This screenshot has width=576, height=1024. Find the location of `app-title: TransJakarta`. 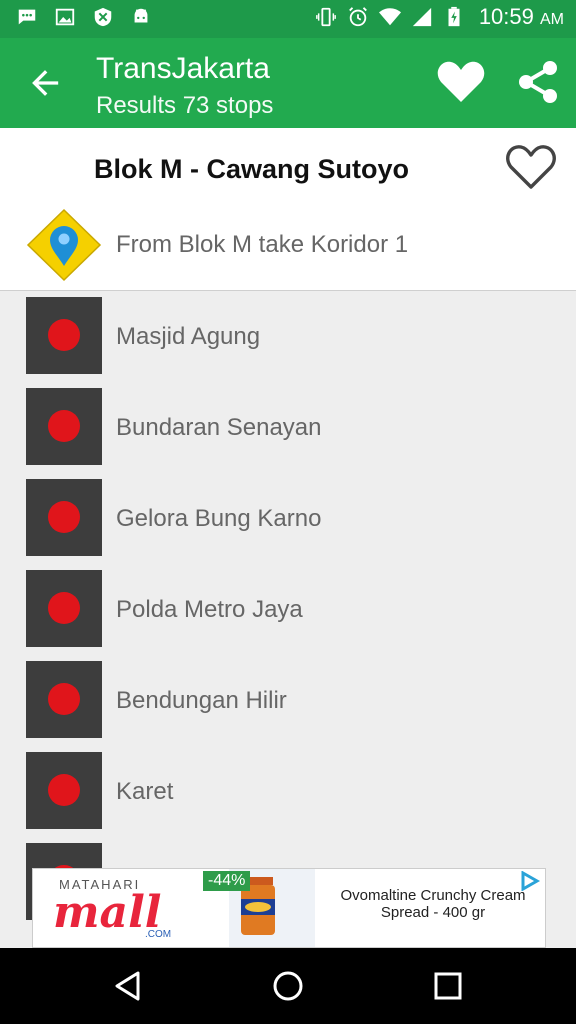

app-title: TransJakarta is located at coordinates (183, 68).